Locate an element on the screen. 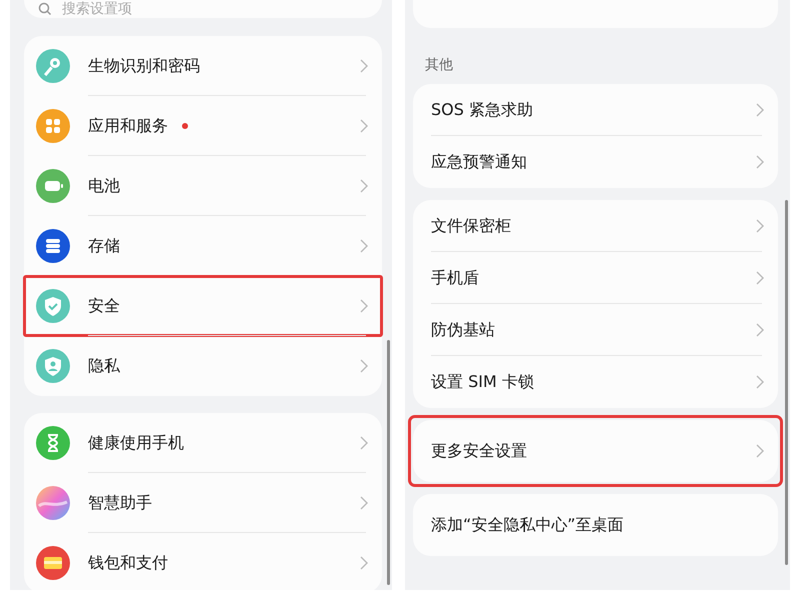 The height and width of the screenshot is (600, 800). battery-icon is located at coordinates (53, 186).